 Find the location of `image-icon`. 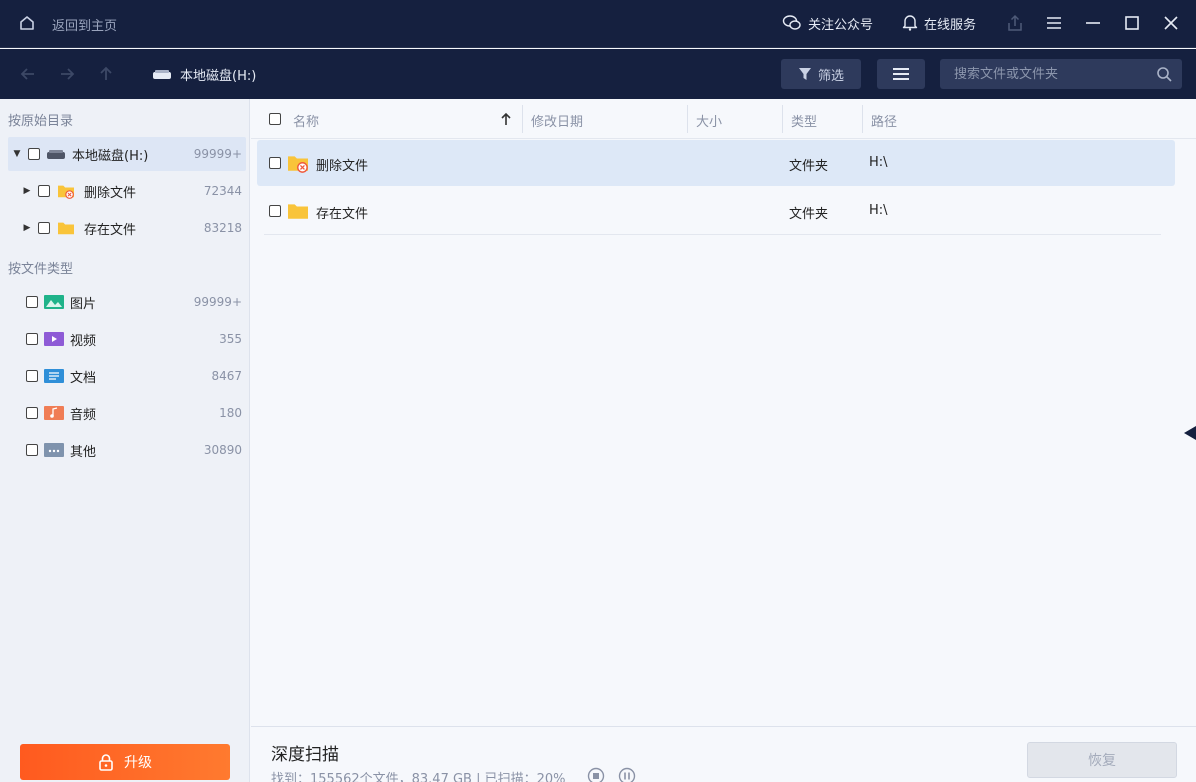

image-icon is located at coordinates (54, 302).